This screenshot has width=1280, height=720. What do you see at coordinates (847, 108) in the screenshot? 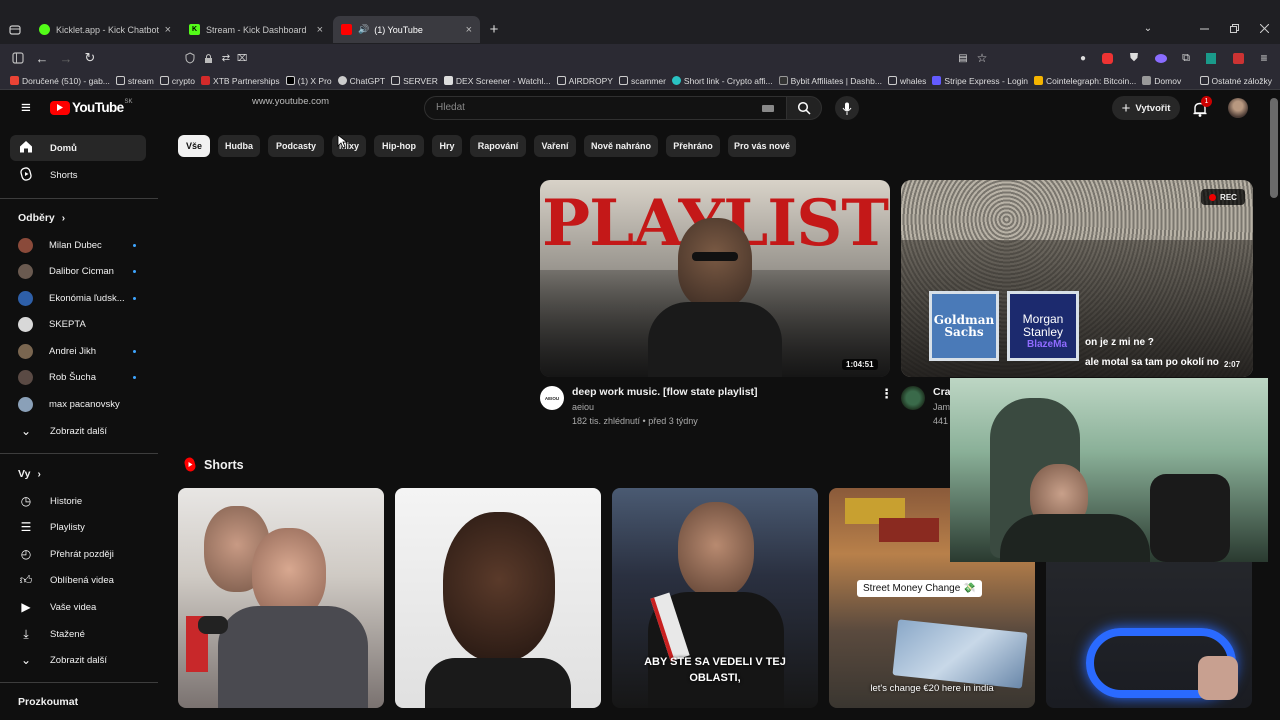
I see `voice-search-button` at bounding box center [847, 108].